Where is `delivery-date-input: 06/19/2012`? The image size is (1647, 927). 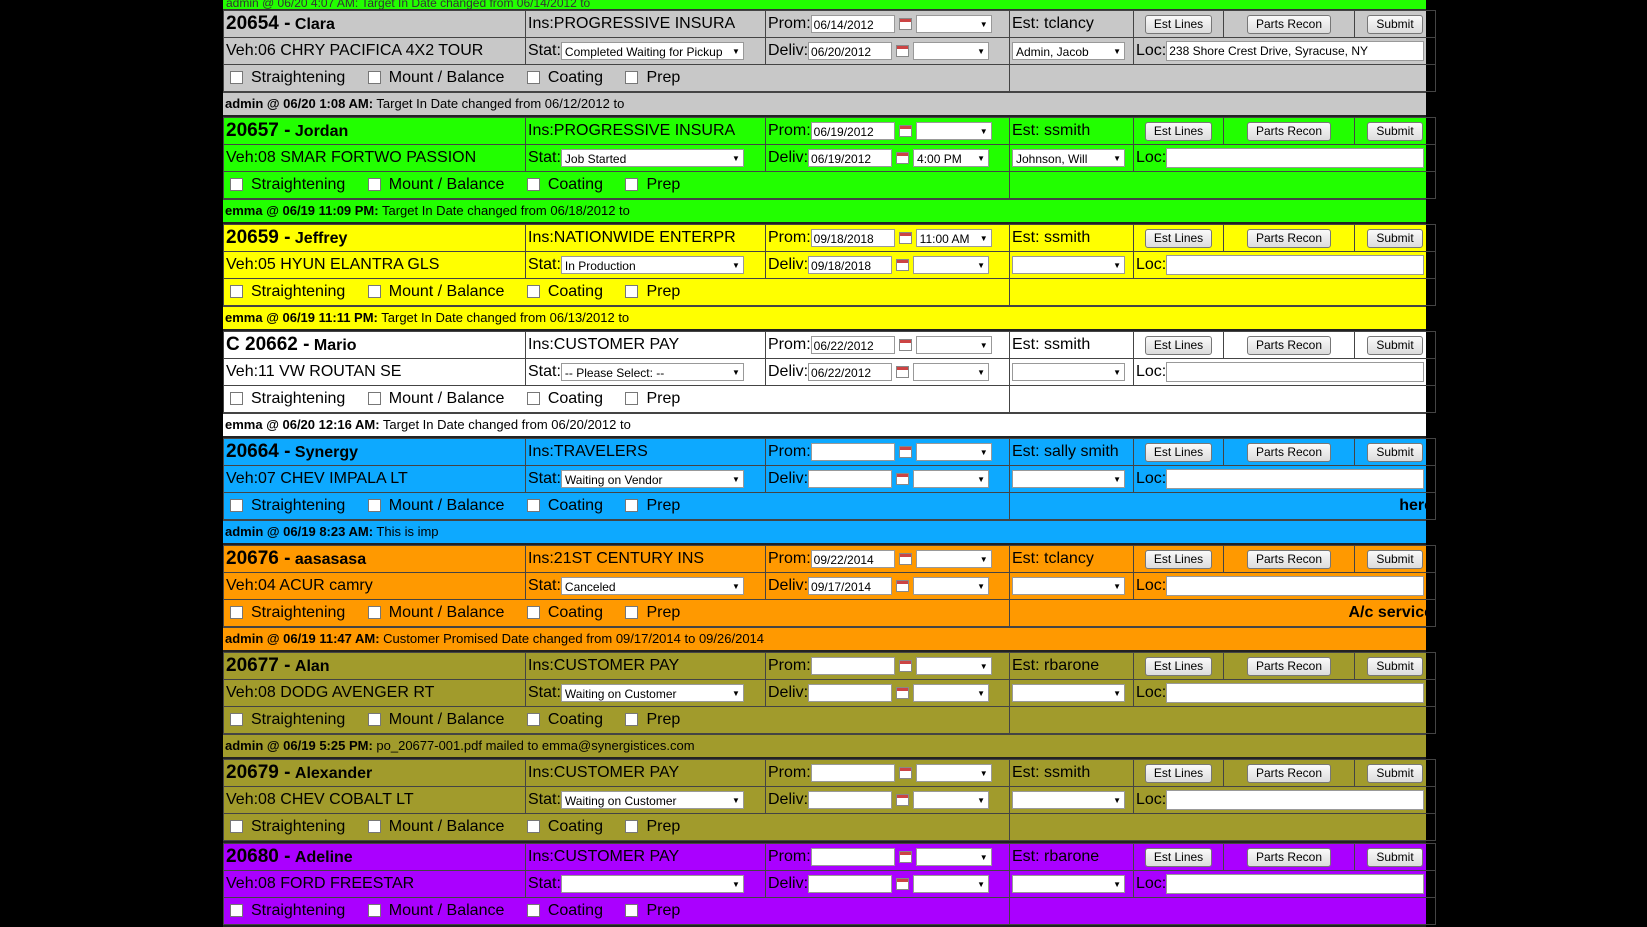
delivery-date-input: 06/19/2012 is located at coordinates (850, 157).